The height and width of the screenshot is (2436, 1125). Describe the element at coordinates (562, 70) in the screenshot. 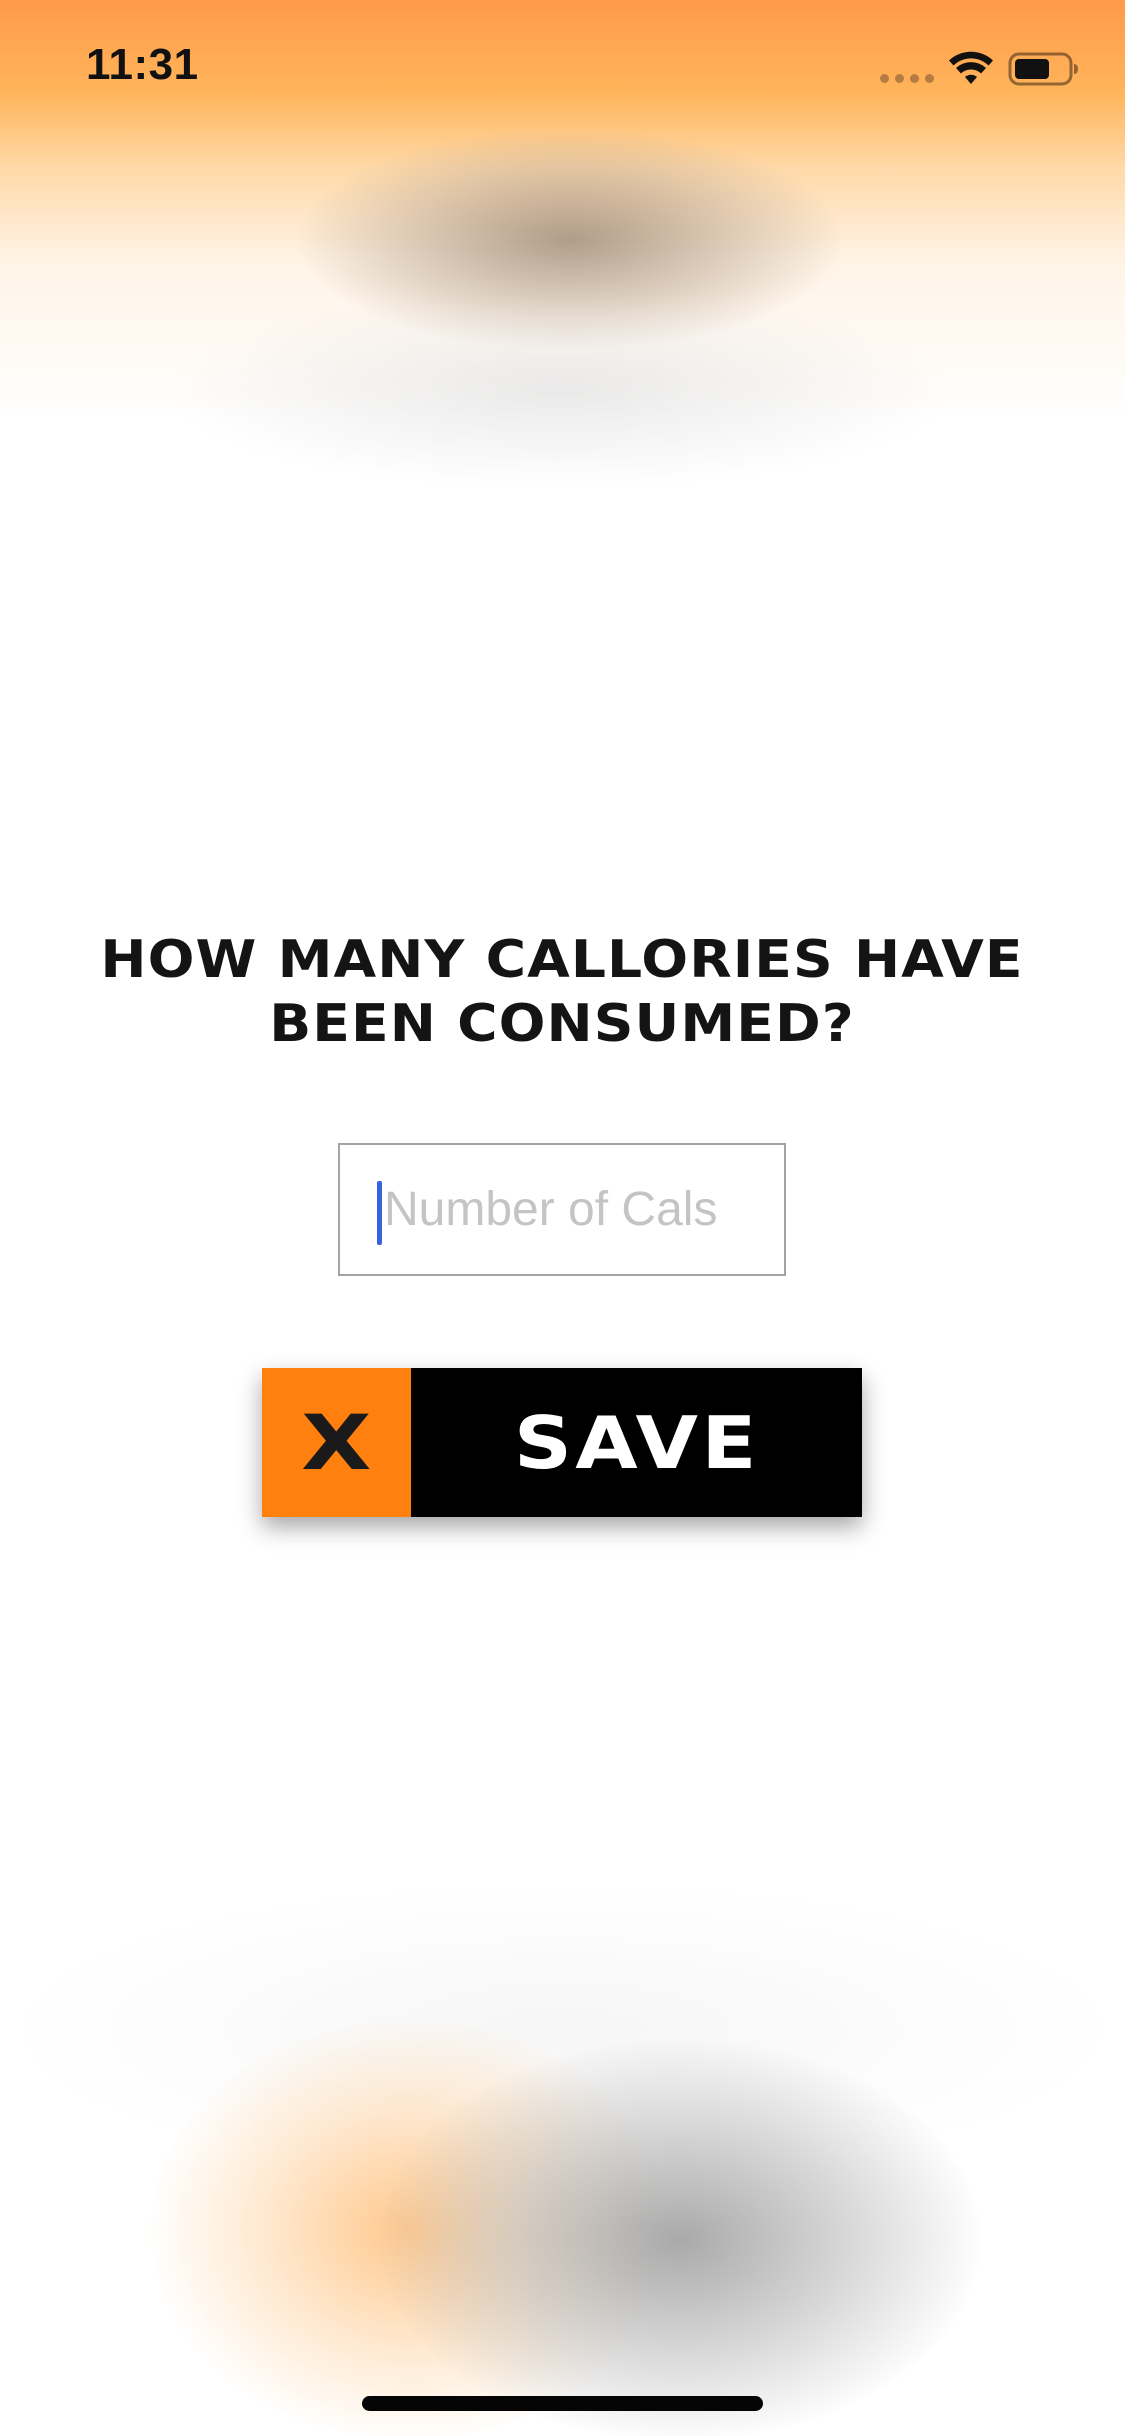

I see `status-bar: 11:31` at that location.